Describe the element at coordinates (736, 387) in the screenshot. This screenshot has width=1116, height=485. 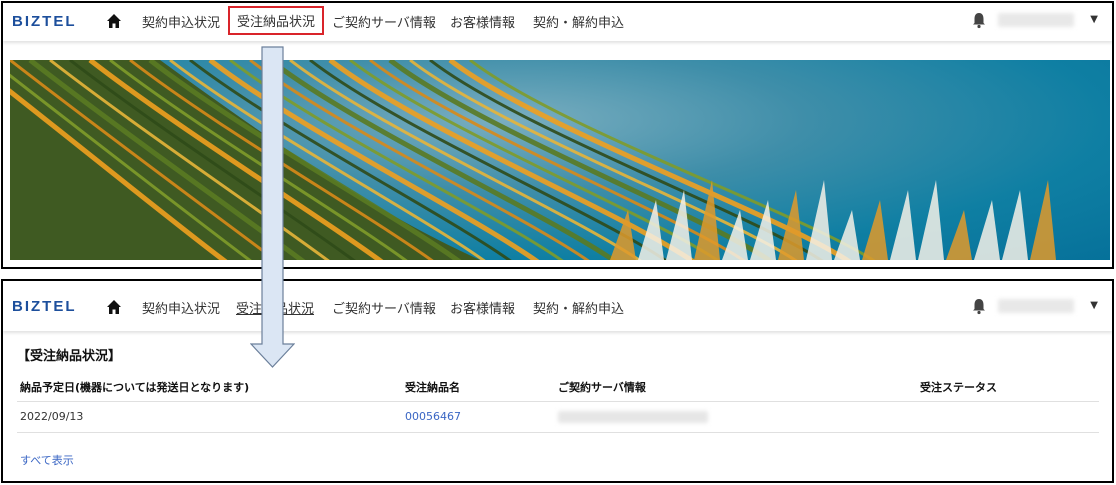
I see `column-header-server-info: ご契約サーバ情報` at that location.